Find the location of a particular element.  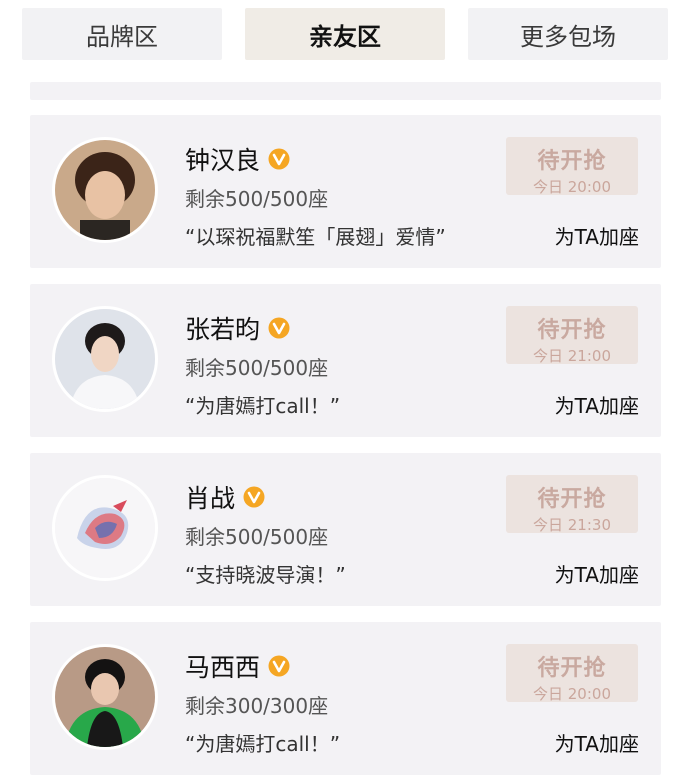

tab-brand-zone: 品牌区 is located at coordinates (122, 34).